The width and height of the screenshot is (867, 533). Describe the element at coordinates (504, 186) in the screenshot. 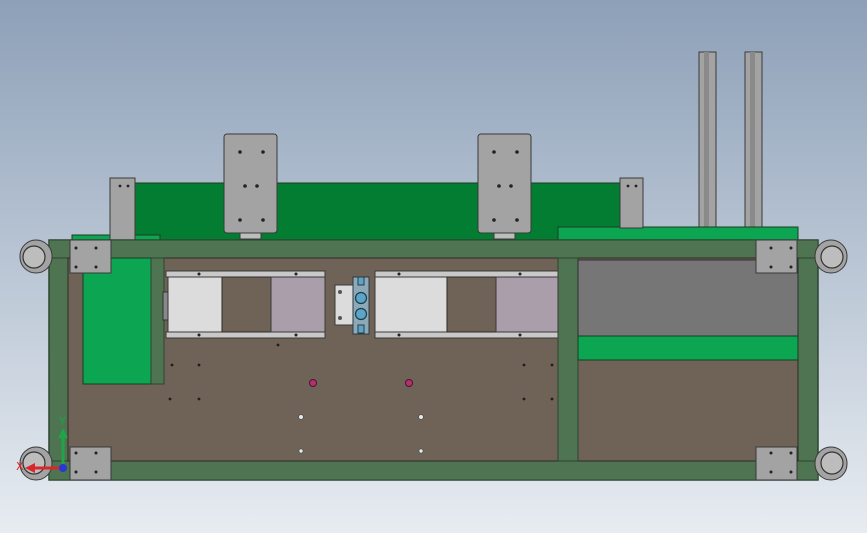

I see `right-mounting-plate` at that location.